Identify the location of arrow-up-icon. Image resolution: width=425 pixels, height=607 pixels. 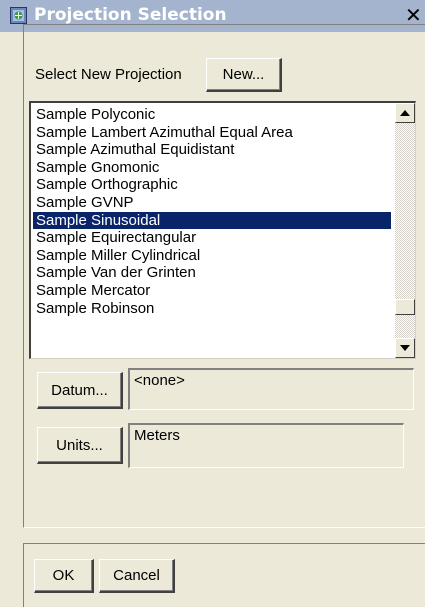
(405, 113).